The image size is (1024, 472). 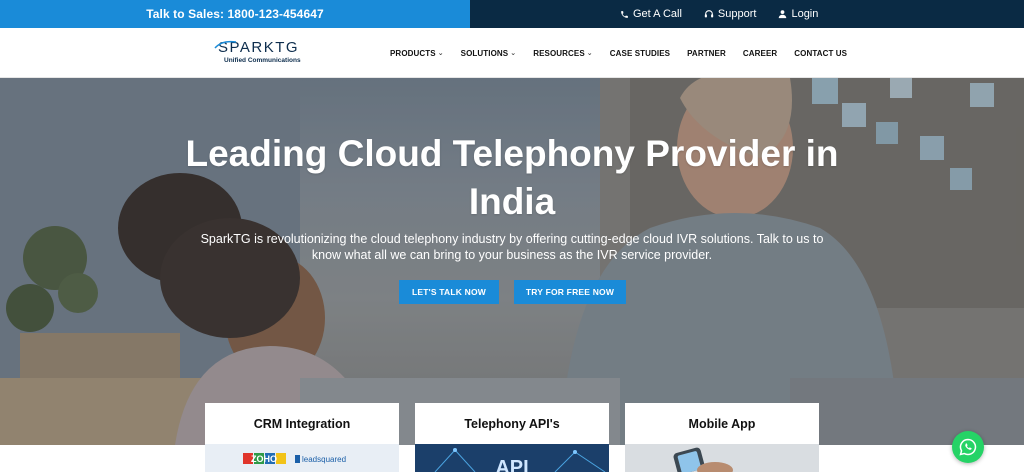 I want to click on crm-logos-image: ZOHO leadsquared, so click(x=302, y=458).